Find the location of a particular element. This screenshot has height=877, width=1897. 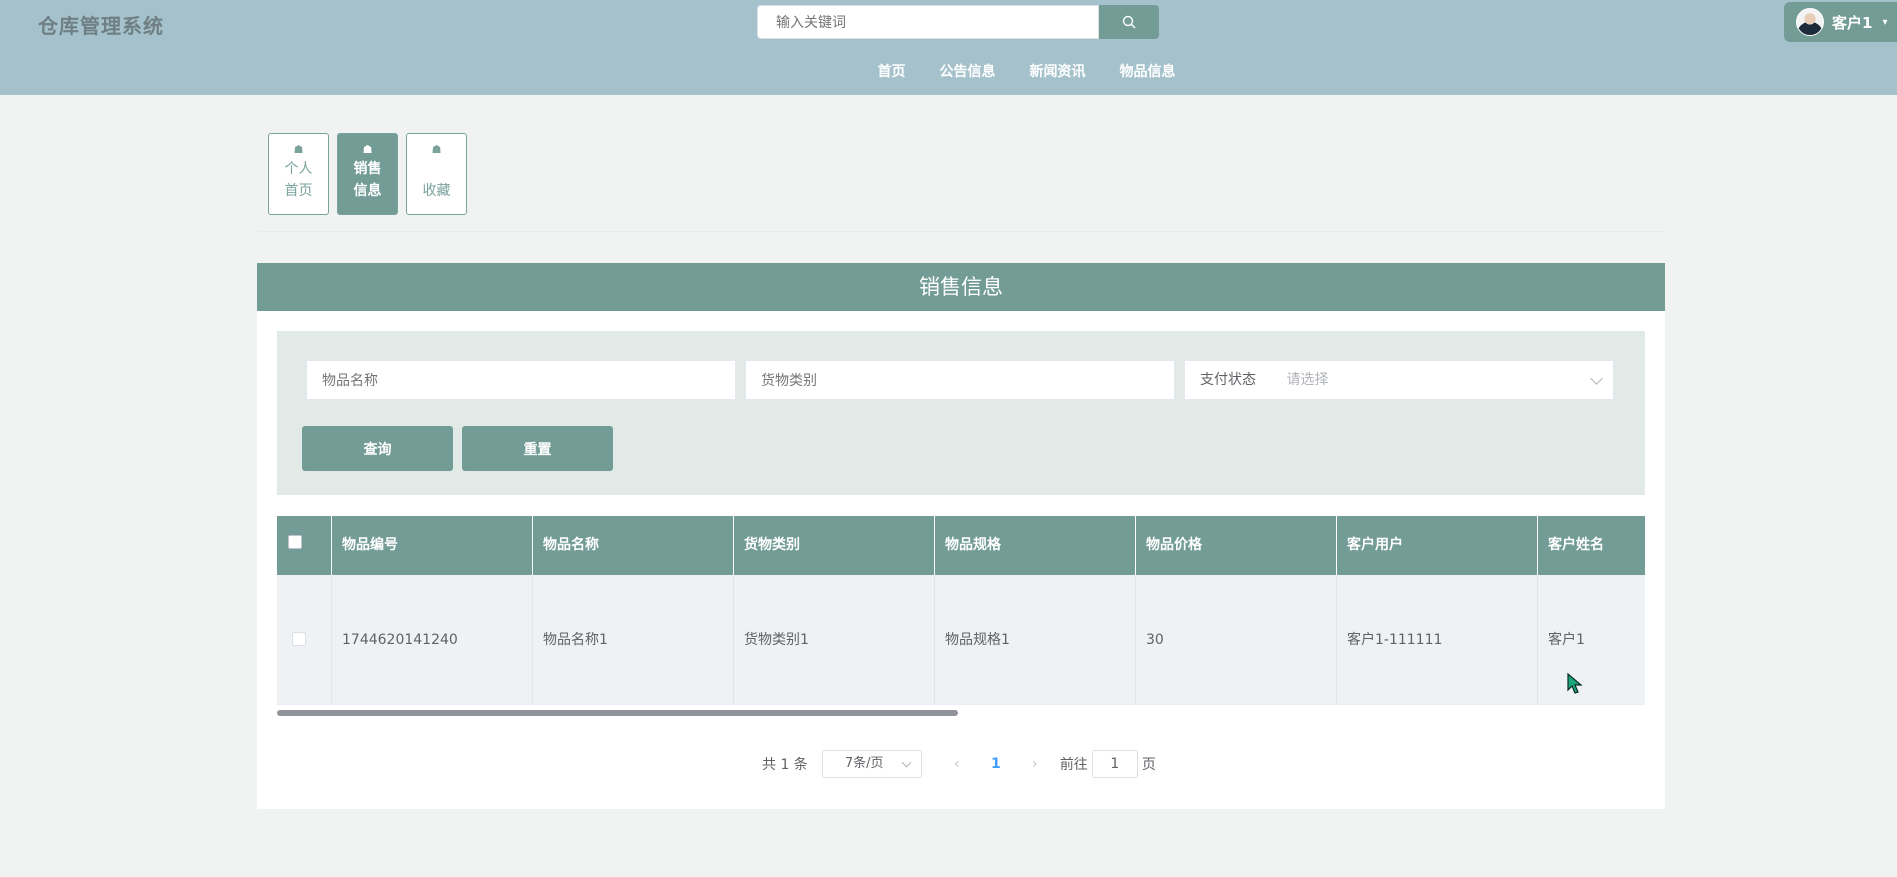

user-name: 客户1 is located at coordinates (1852, 22).